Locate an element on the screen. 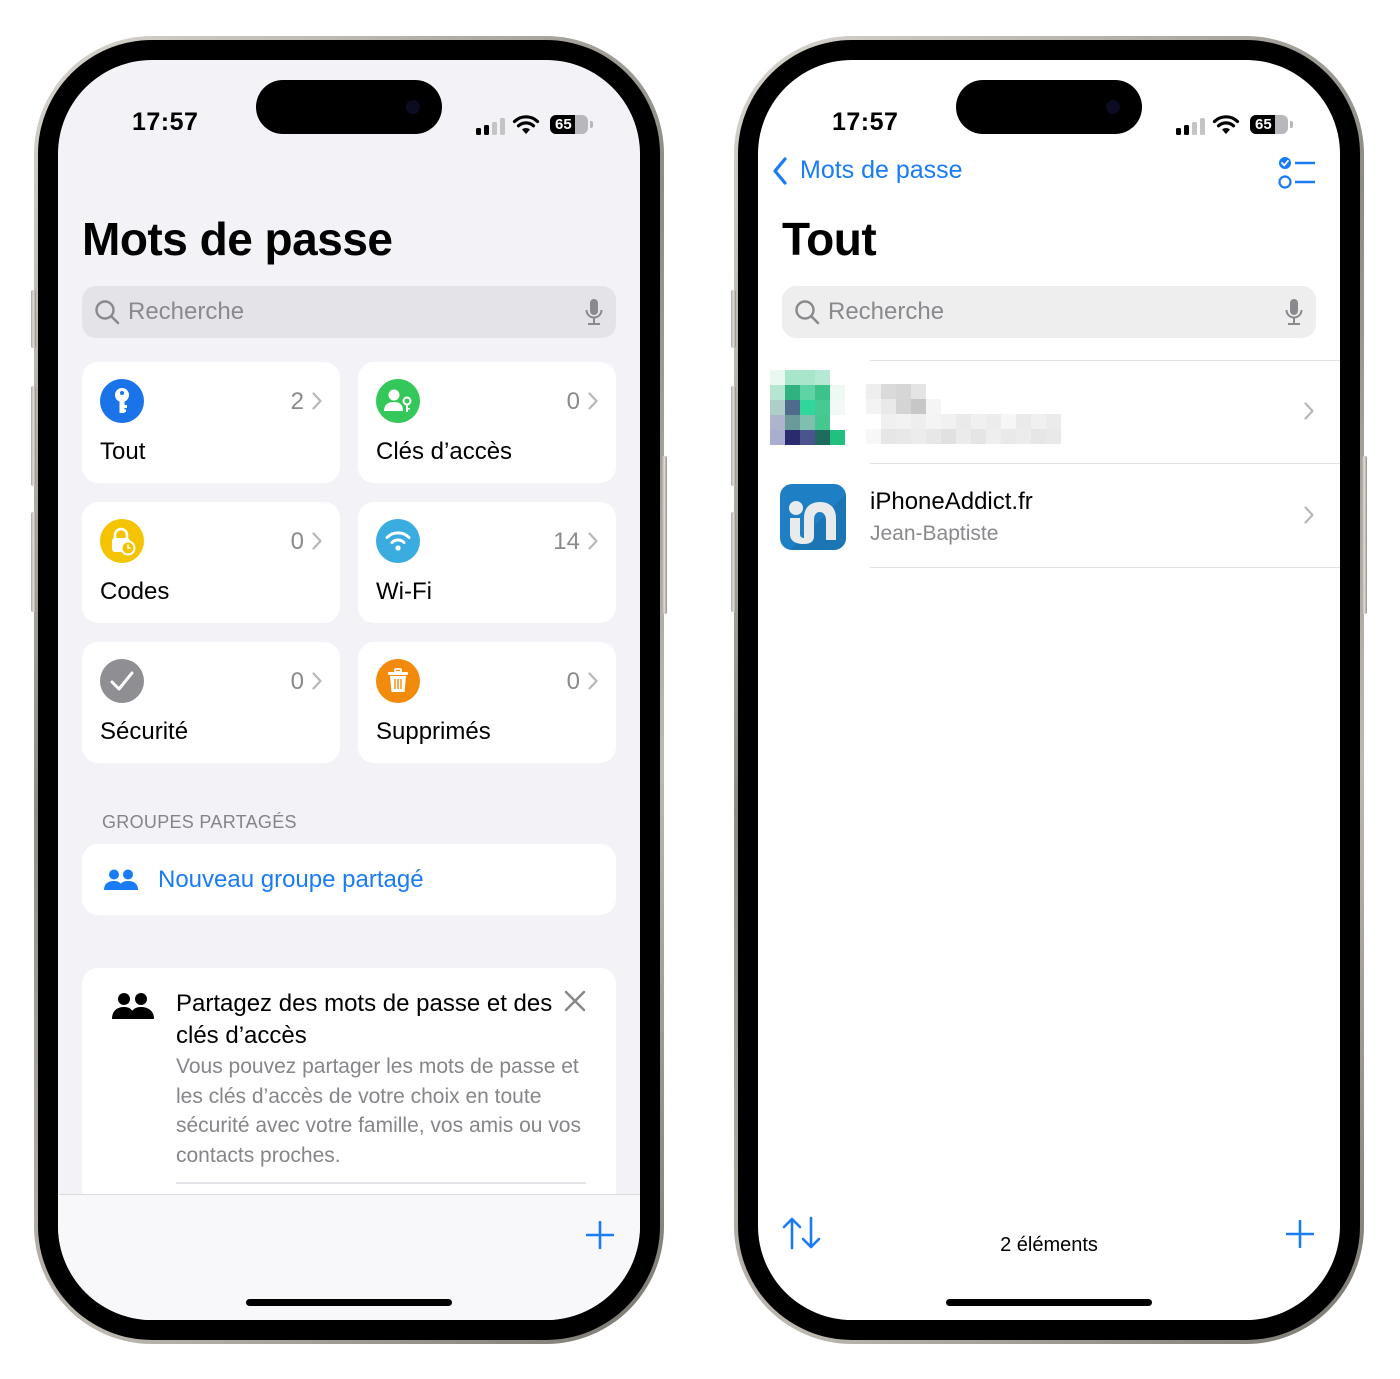 The height and width of the screenshot is (1379, 1400). category-supprimes: 0 Supprimés is located at coordinates (487, 702).